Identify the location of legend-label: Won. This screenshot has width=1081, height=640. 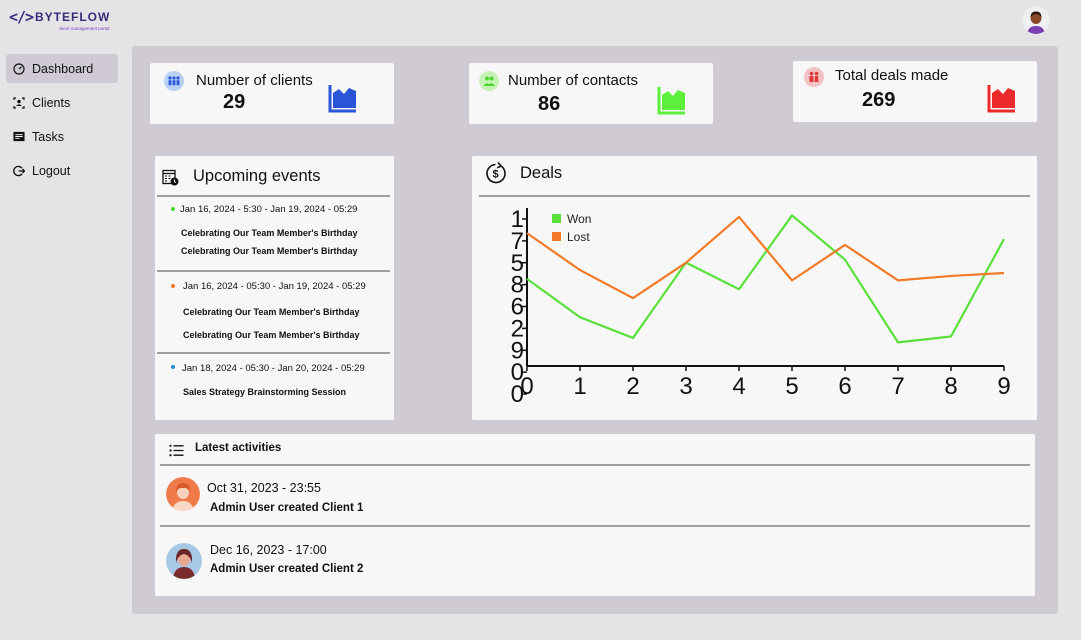
(579, 219).